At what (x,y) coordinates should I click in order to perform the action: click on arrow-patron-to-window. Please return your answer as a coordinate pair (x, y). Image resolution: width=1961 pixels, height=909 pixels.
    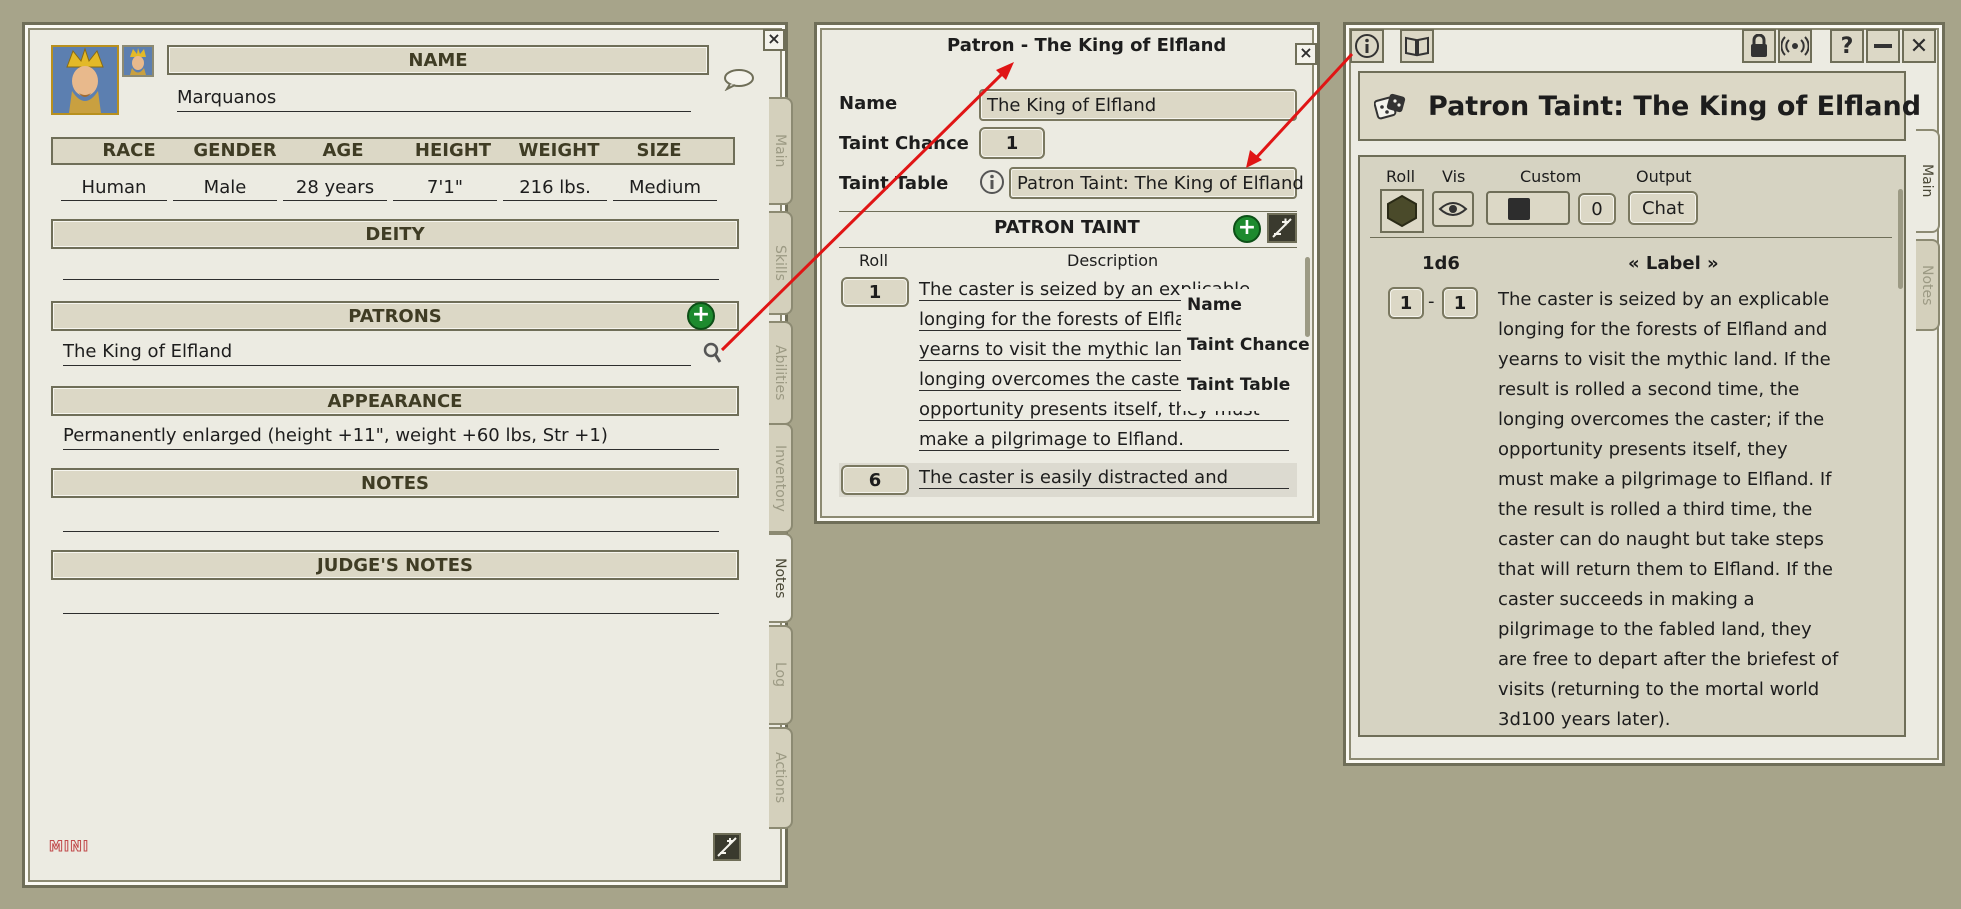
    Looking at the image, I should click on (867, 207).